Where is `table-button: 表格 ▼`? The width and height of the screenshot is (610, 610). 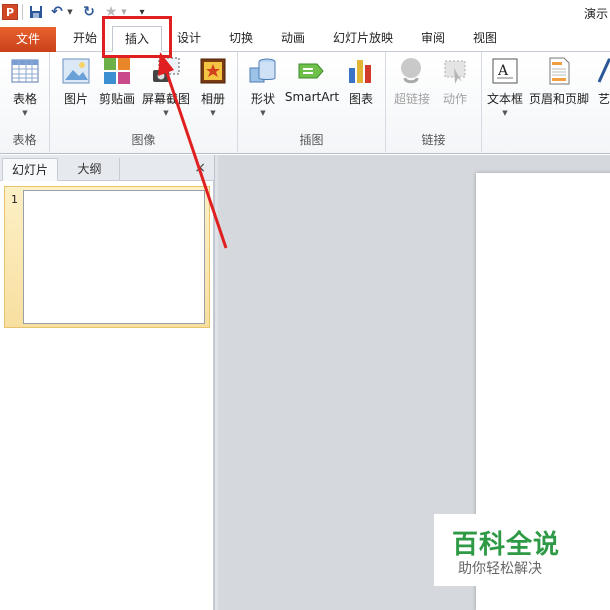 table-button: 表格 ▼ is located at coordinates (25, 86).